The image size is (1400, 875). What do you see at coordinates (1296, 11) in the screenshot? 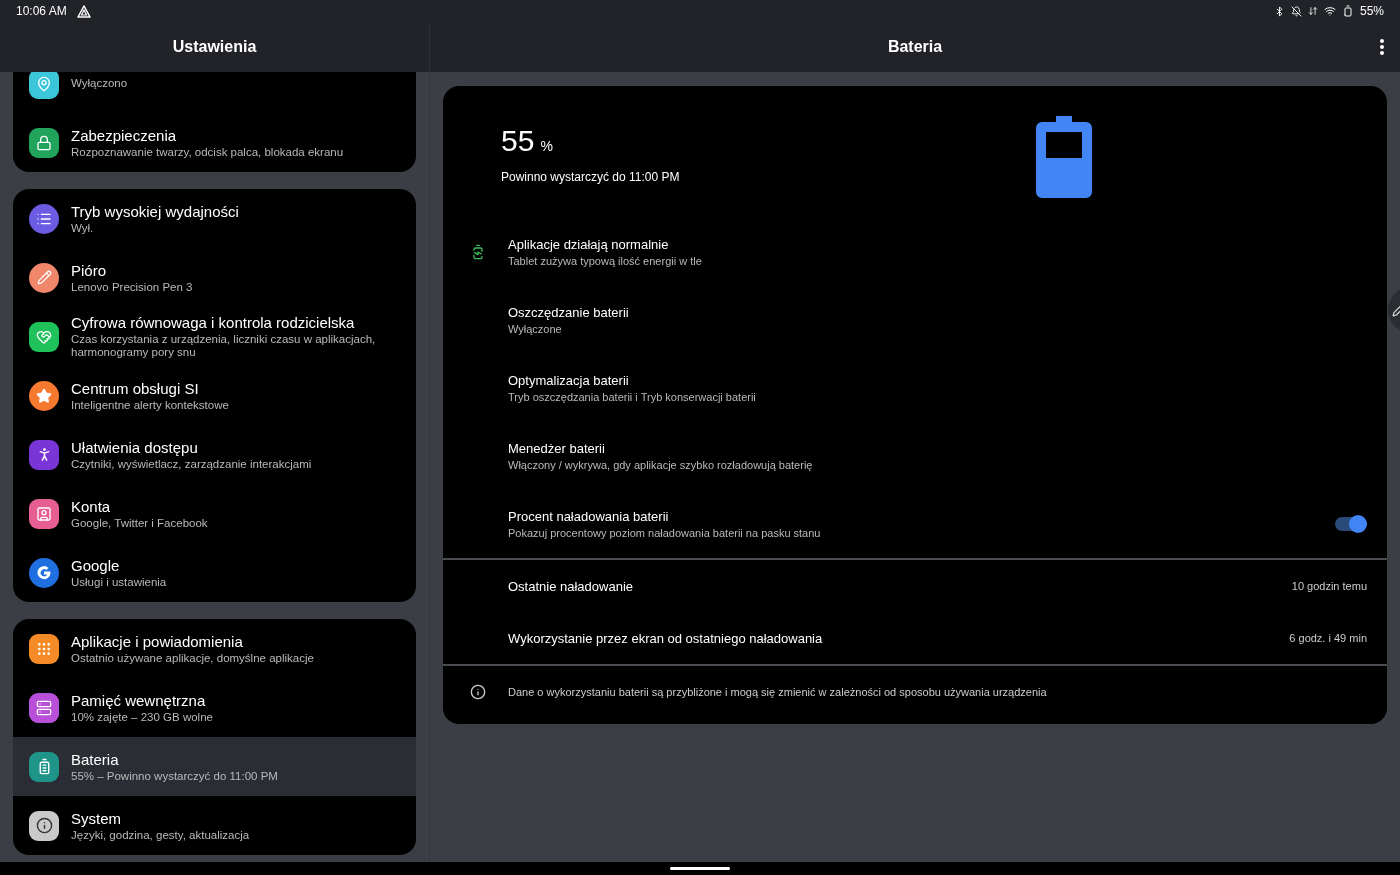
I see `bell-off-icon` at bounding box center [1296, 11].